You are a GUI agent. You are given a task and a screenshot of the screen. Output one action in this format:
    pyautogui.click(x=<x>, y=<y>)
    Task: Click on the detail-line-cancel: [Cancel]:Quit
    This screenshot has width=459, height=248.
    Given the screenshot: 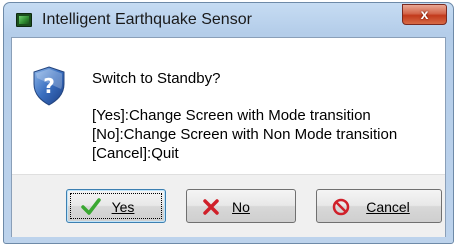 What is the action you would take?
    pyautogui.click(x=135, y=153)
    